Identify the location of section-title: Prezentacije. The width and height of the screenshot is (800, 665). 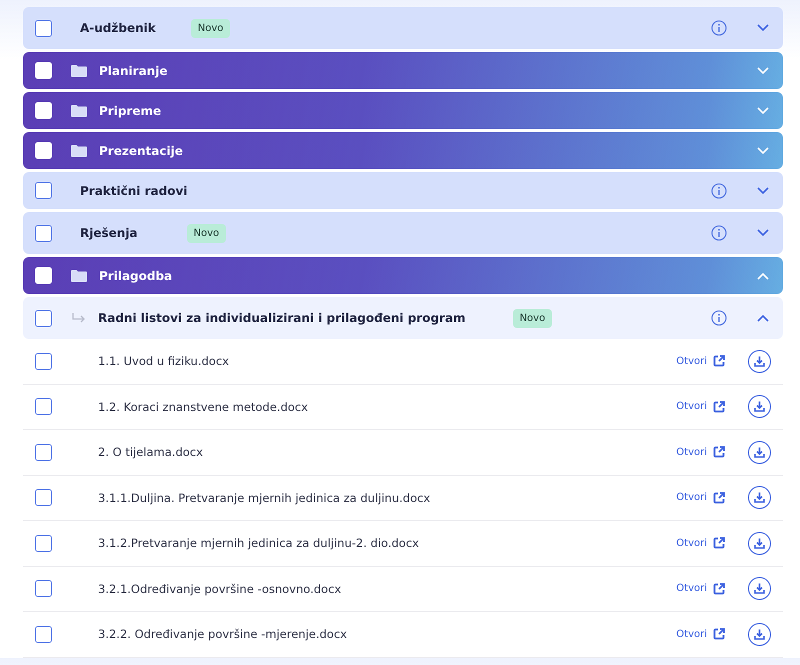
(141, 151).